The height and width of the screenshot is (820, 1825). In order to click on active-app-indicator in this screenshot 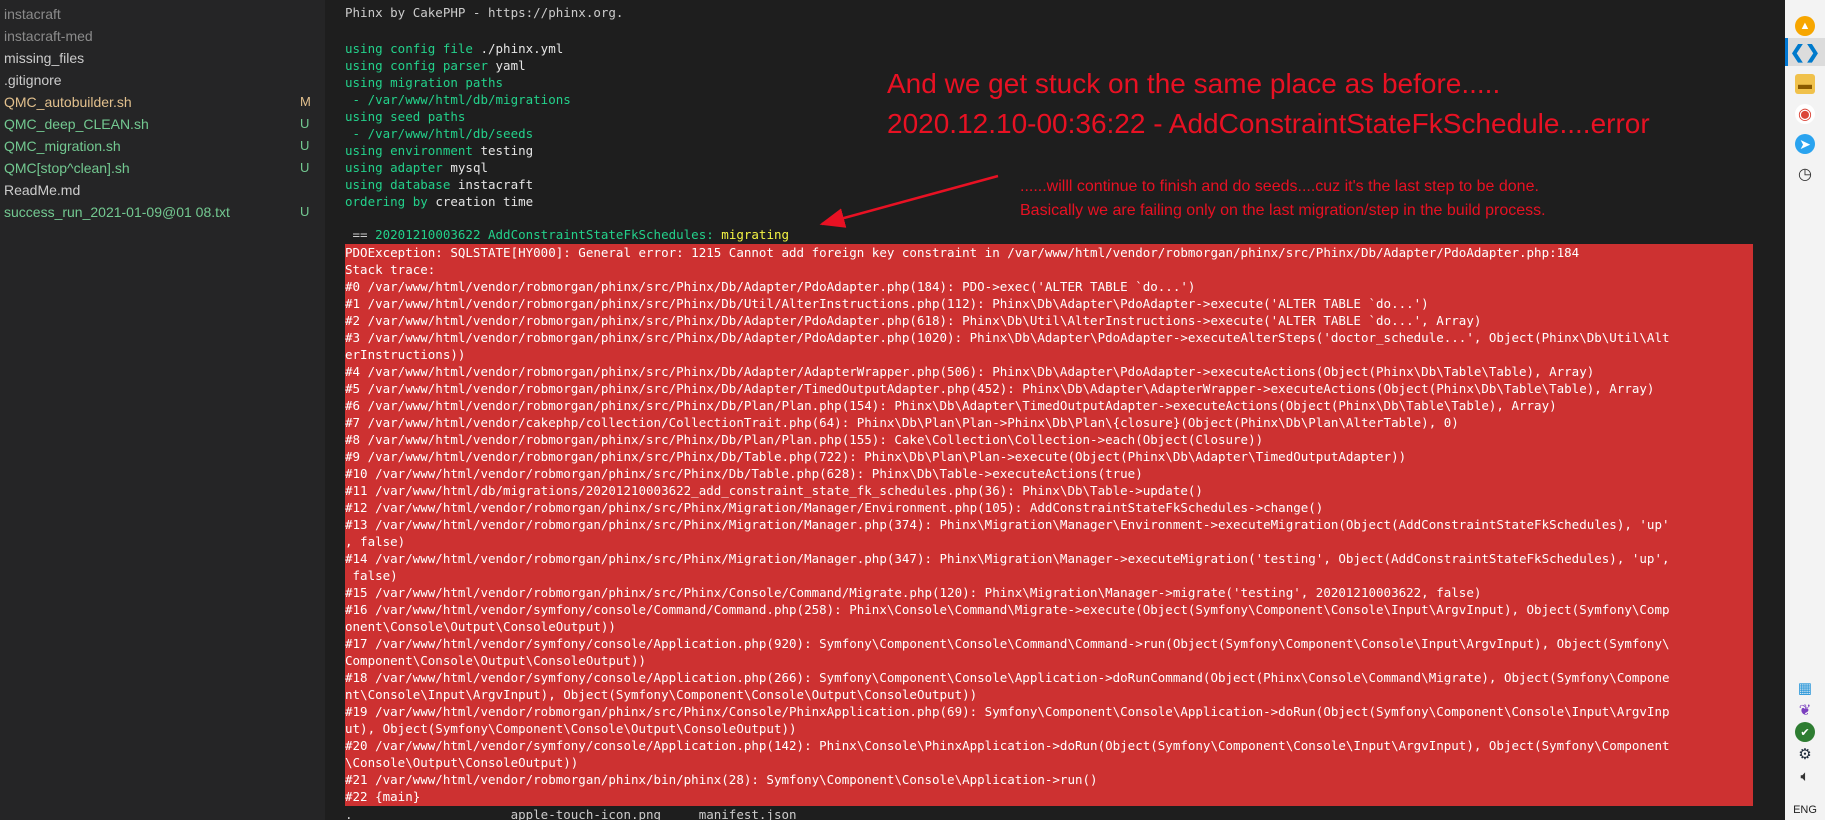, I will do `click(1786, 52)`.